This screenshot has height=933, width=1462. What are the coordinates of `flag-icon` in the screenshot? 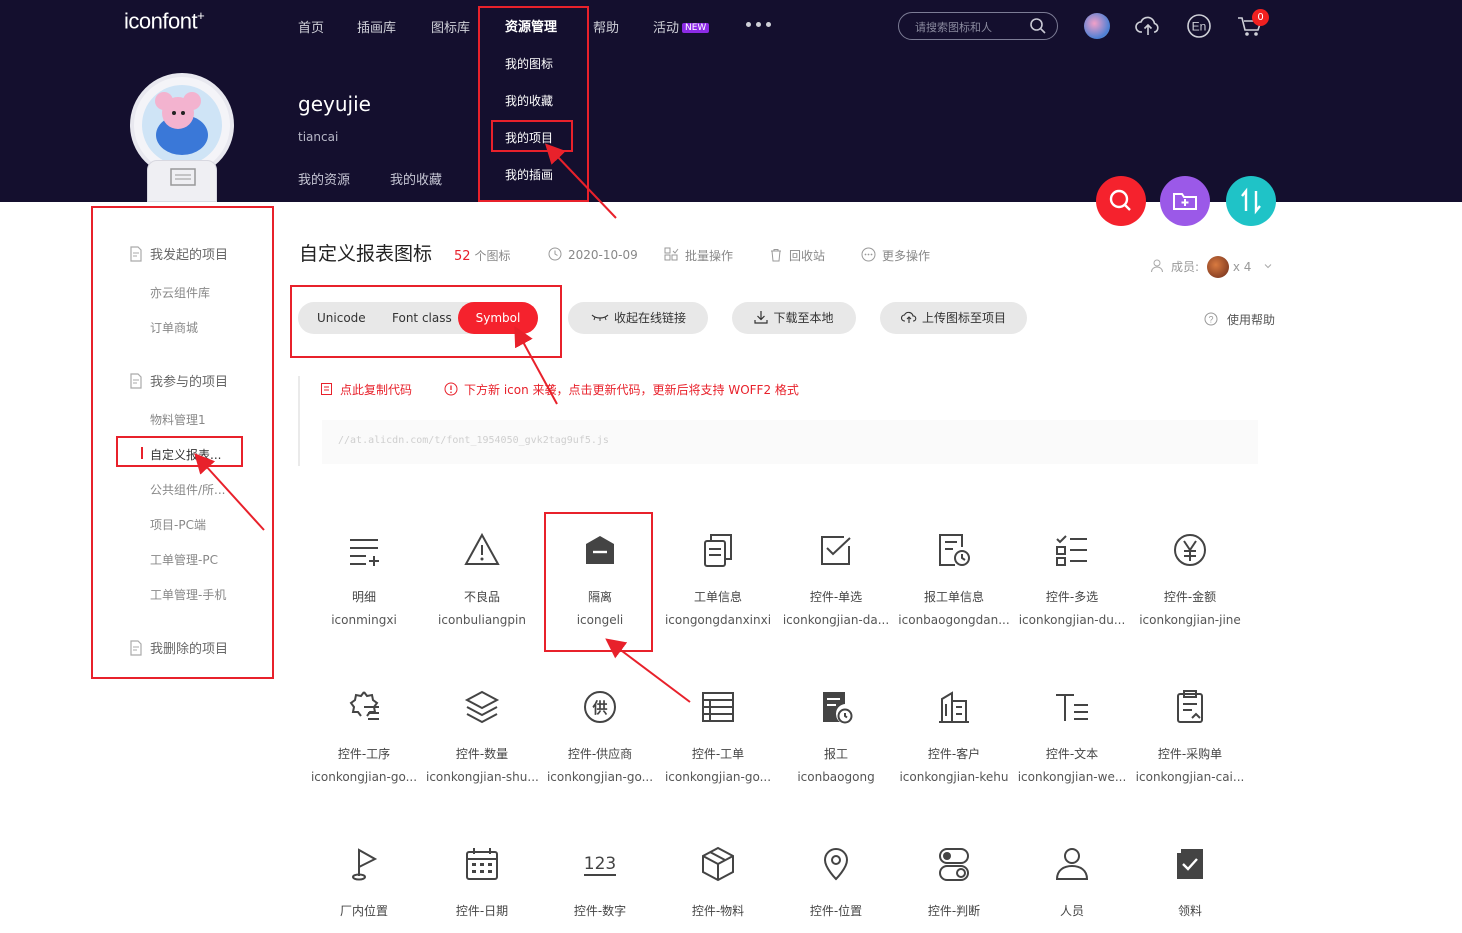 It's located at (365, 864).